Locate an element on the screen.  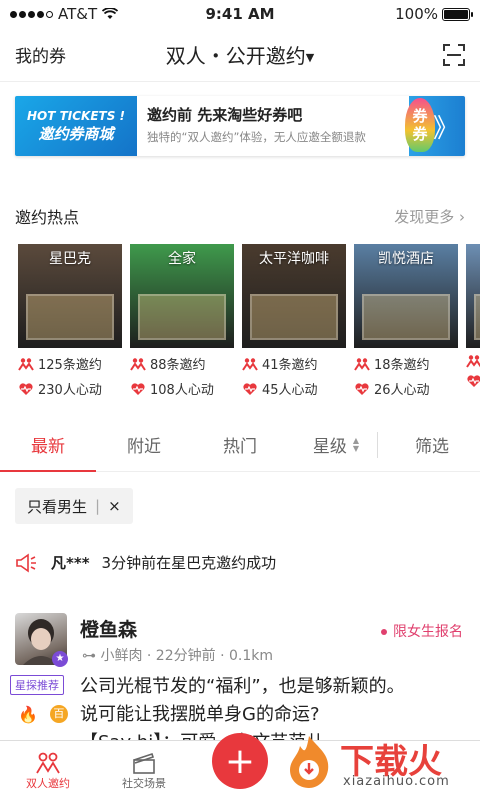
hot-place-card: 福 is located at coordinates (473, 321).